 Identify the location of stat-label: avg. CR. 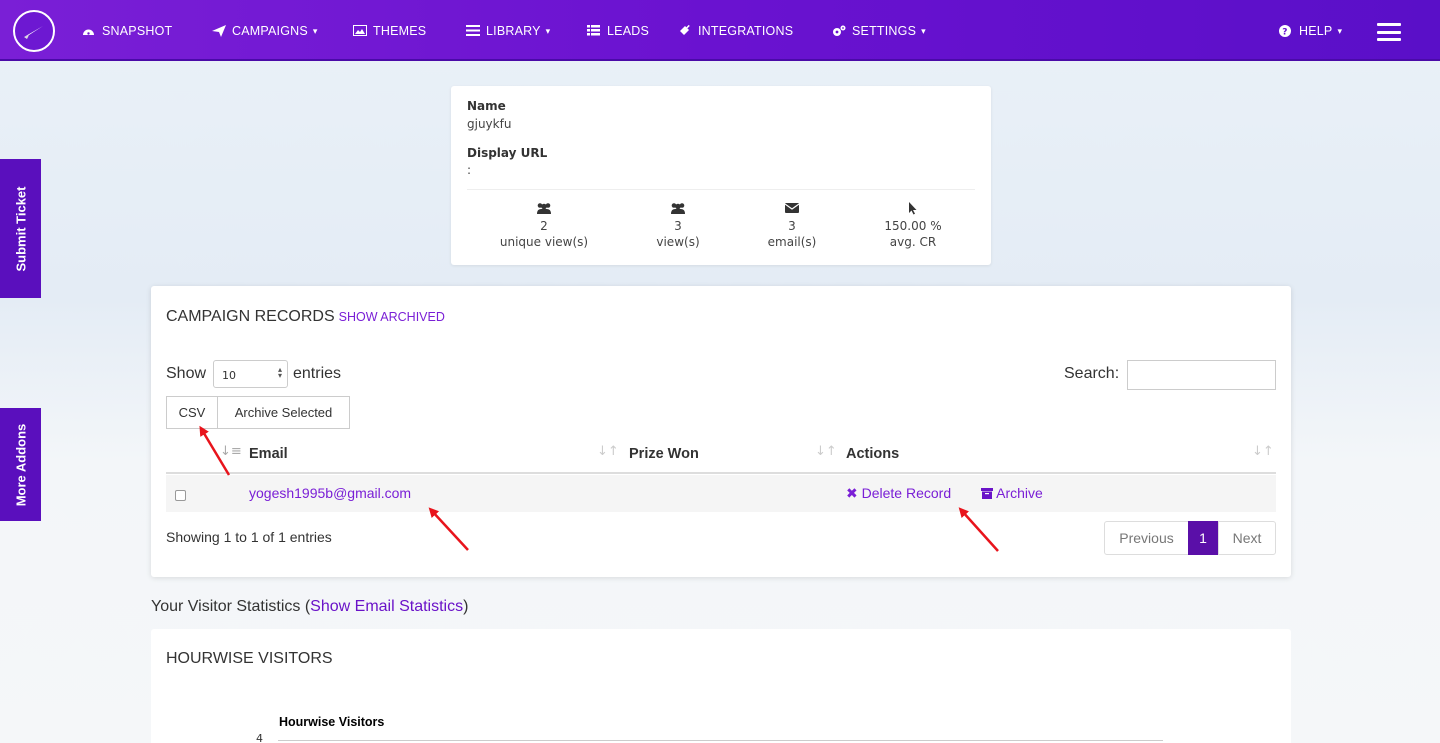
(913, 242).